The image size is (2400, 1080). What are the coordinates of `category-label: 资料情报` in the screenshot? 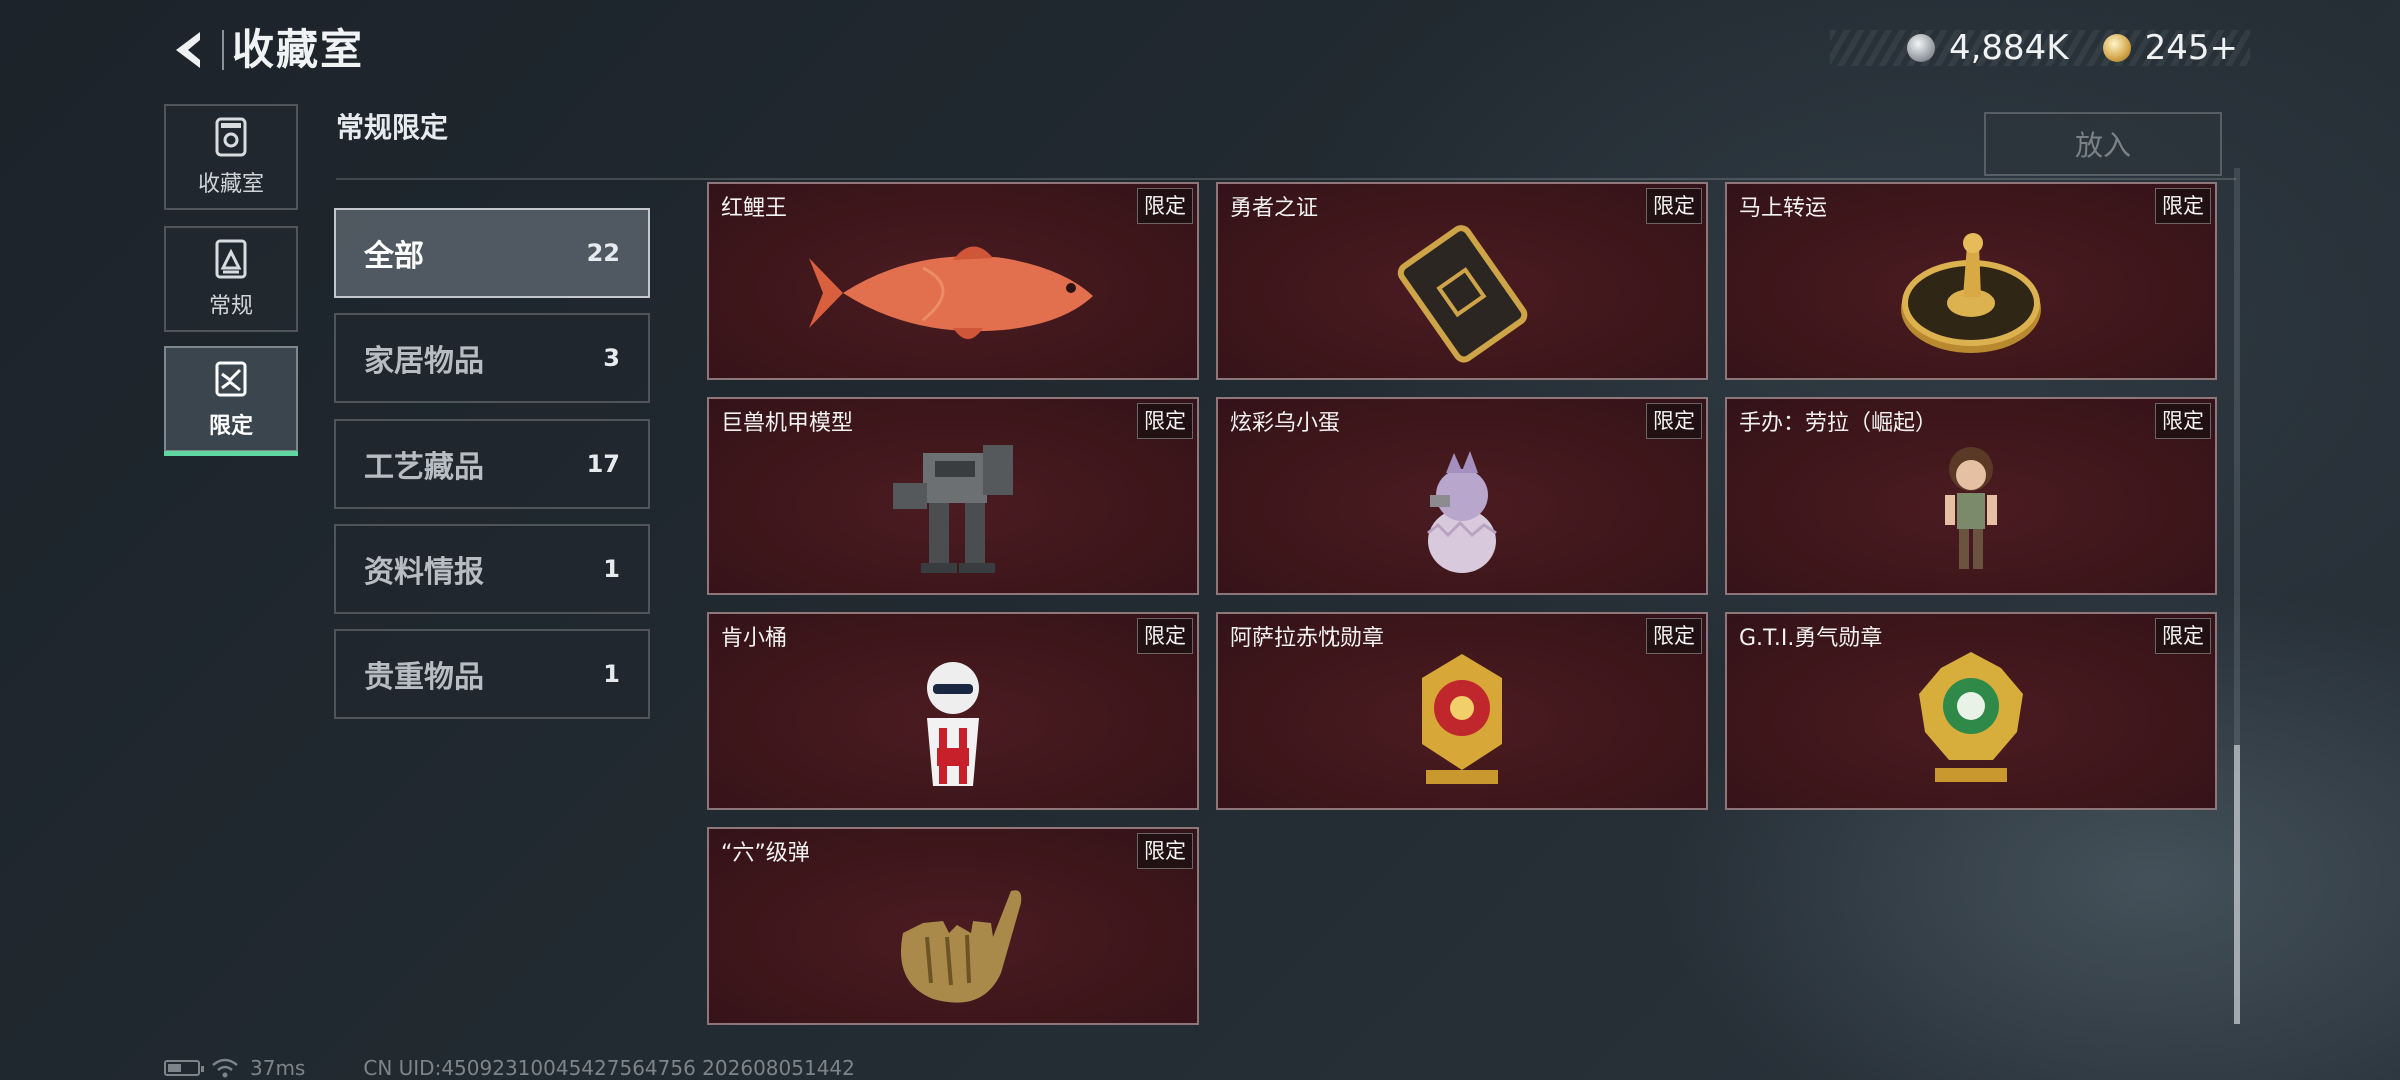 It's located at (424, 572).